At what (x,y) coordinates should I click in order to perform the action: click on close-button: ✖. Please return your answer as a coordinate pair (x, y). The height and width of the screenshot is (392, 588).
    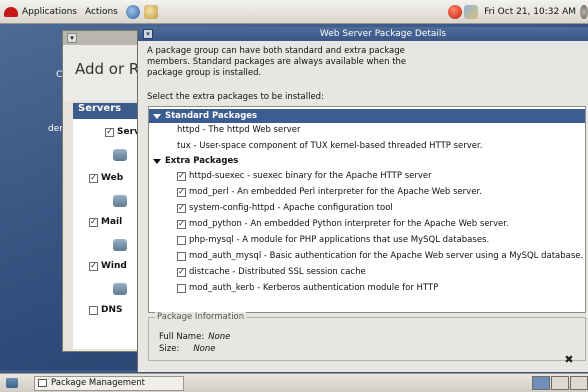
    Looking at the image, I should click on (569, 360).